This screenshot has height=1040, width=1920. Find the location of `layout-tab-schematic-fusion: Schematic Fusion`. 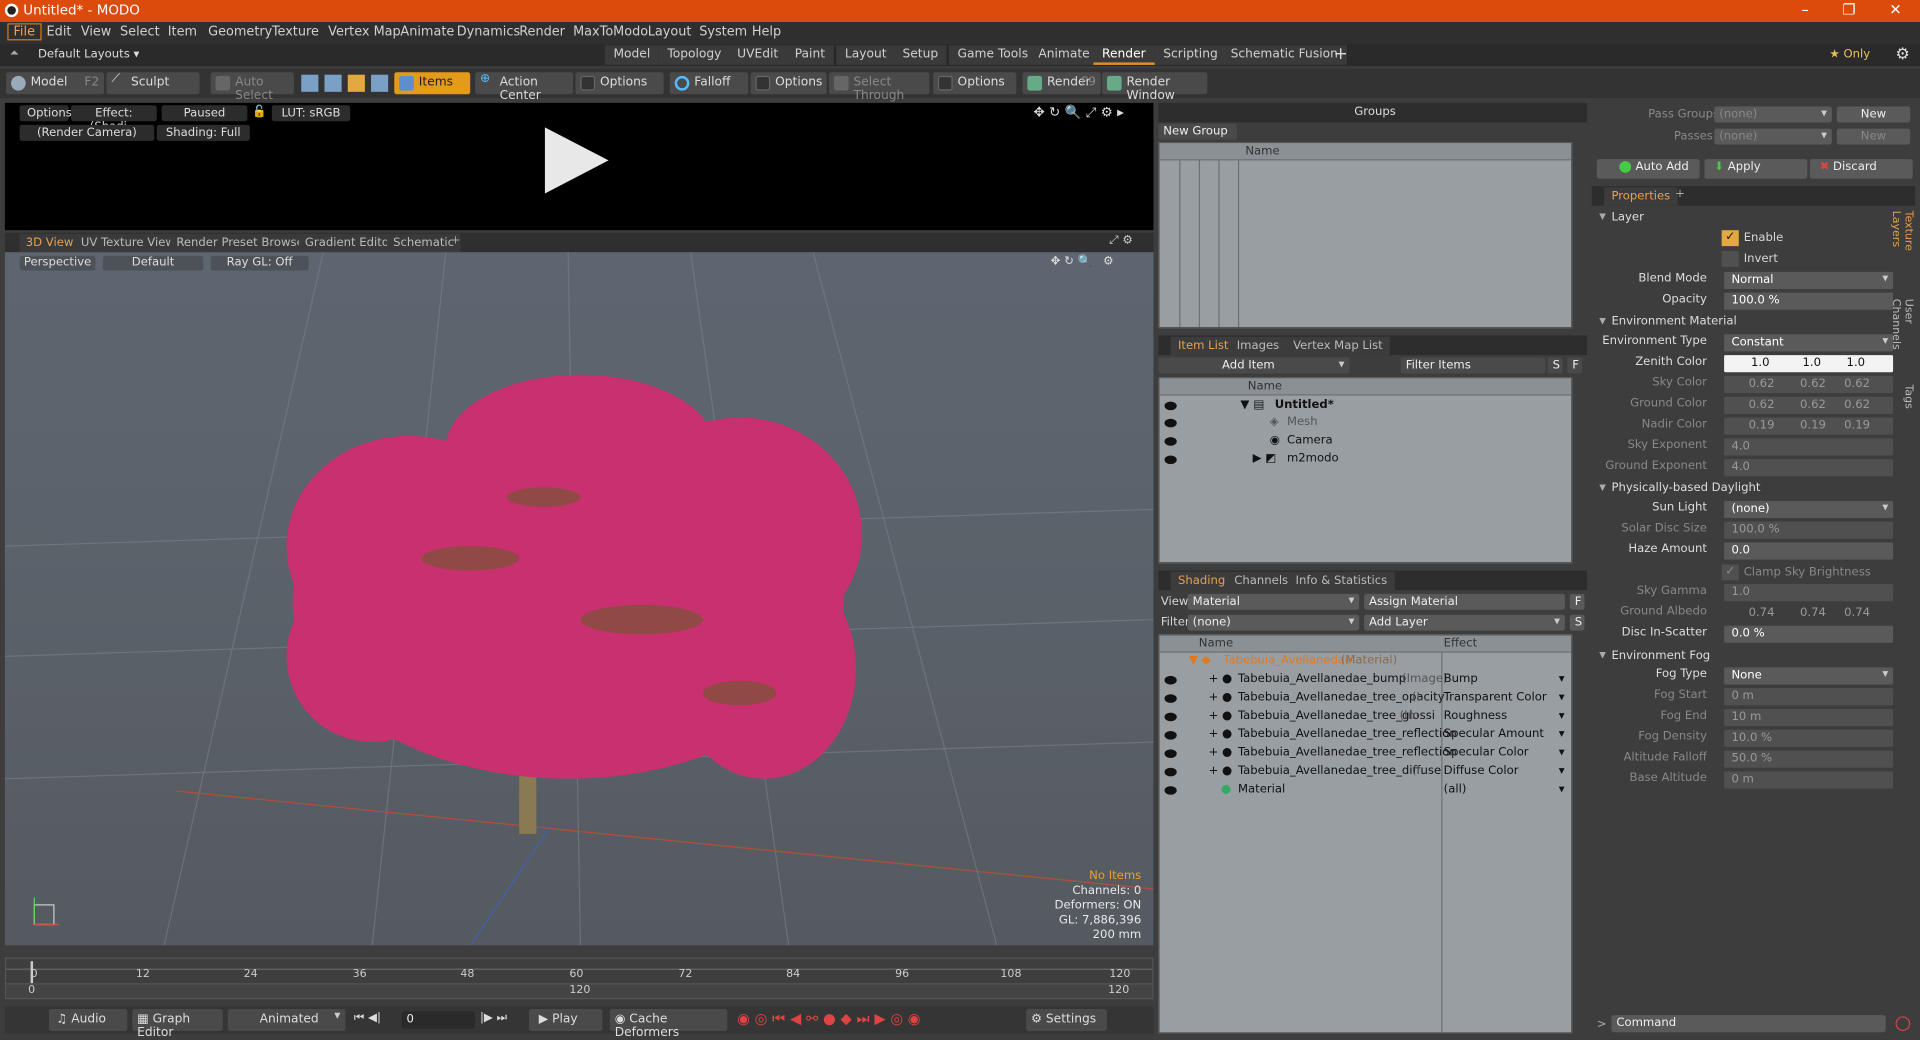

layout-tab-schematic-fusion: Schematic Fusion is located at coordinates (1285, 55).